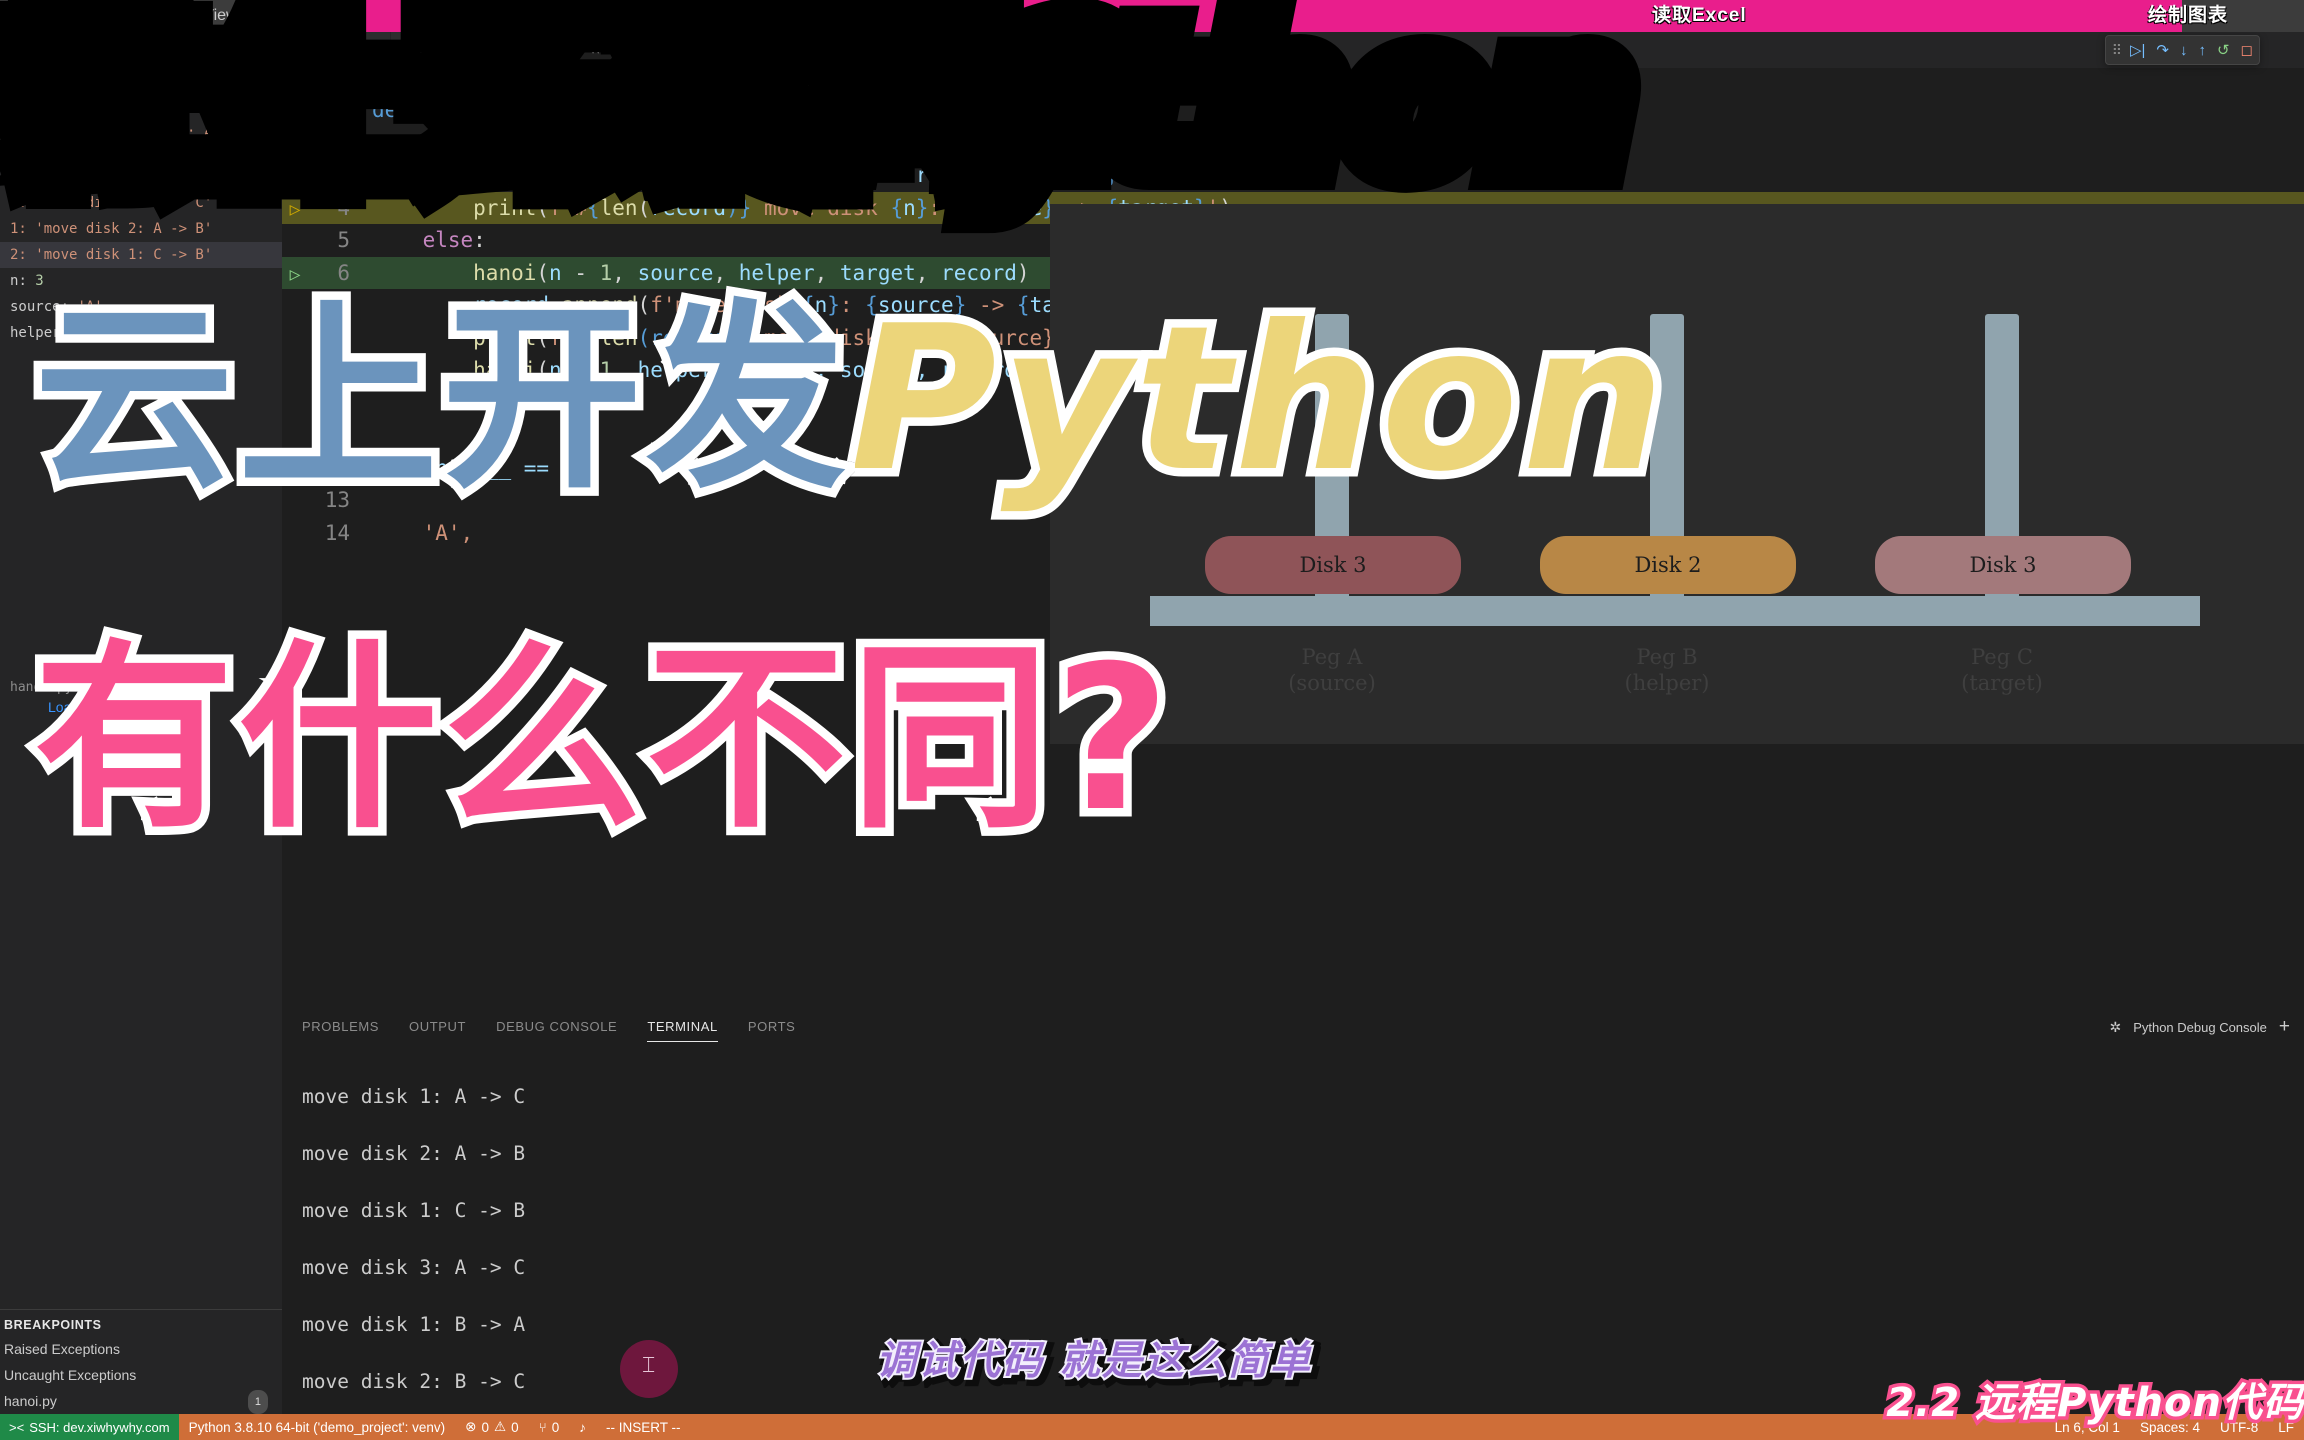 Image resolution: width=2304 pixels, height=1440 pixels. I want to click on code-text: 'A',, so click(448, 532).